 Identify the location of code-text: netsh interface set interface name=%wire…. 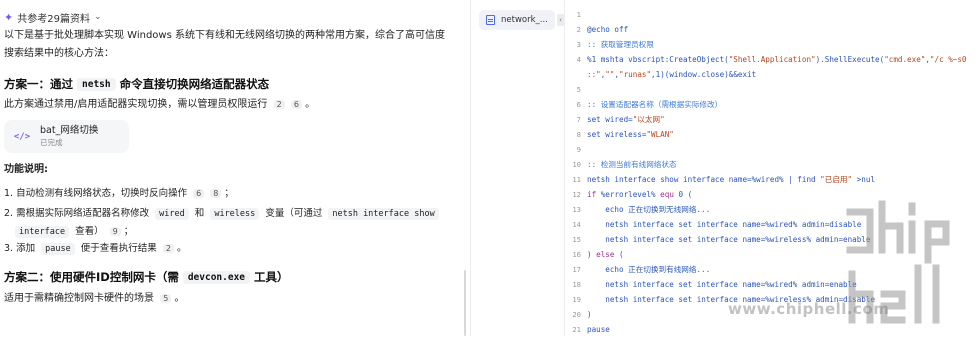
(722, 284).